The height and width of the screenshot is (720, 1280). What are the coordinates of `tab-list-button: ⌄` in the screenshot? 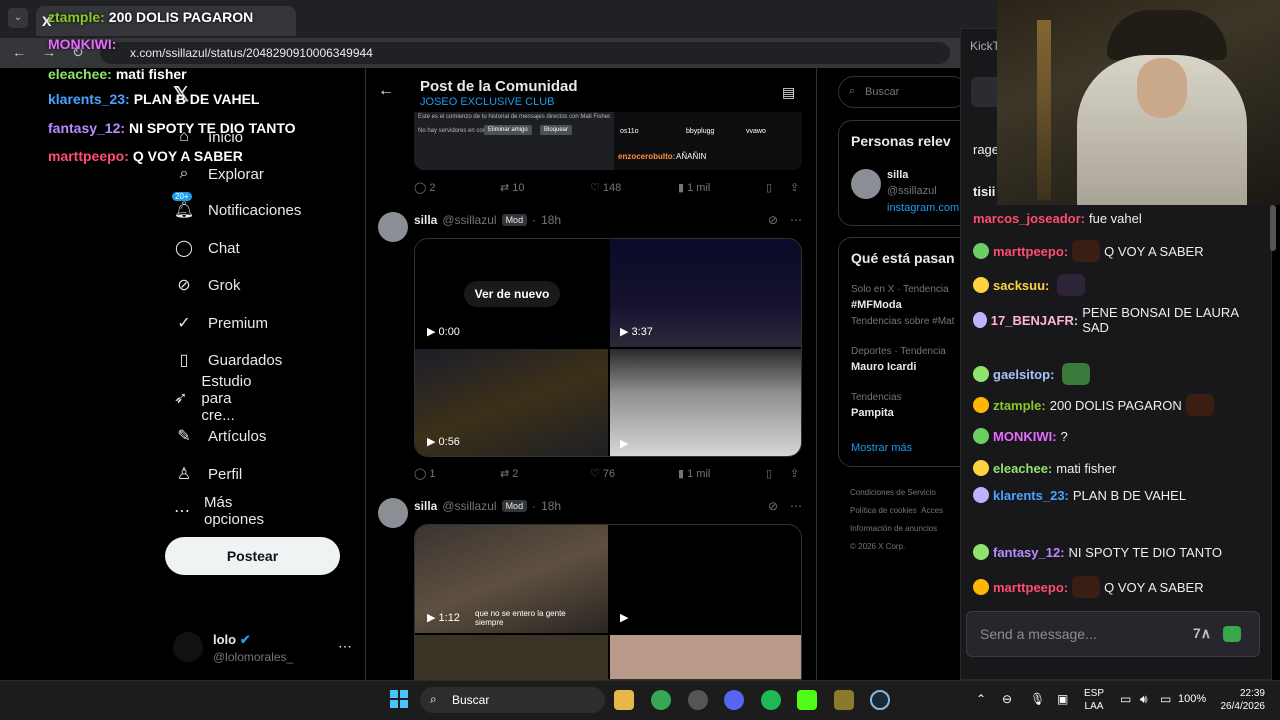 It's located at (18, 18).